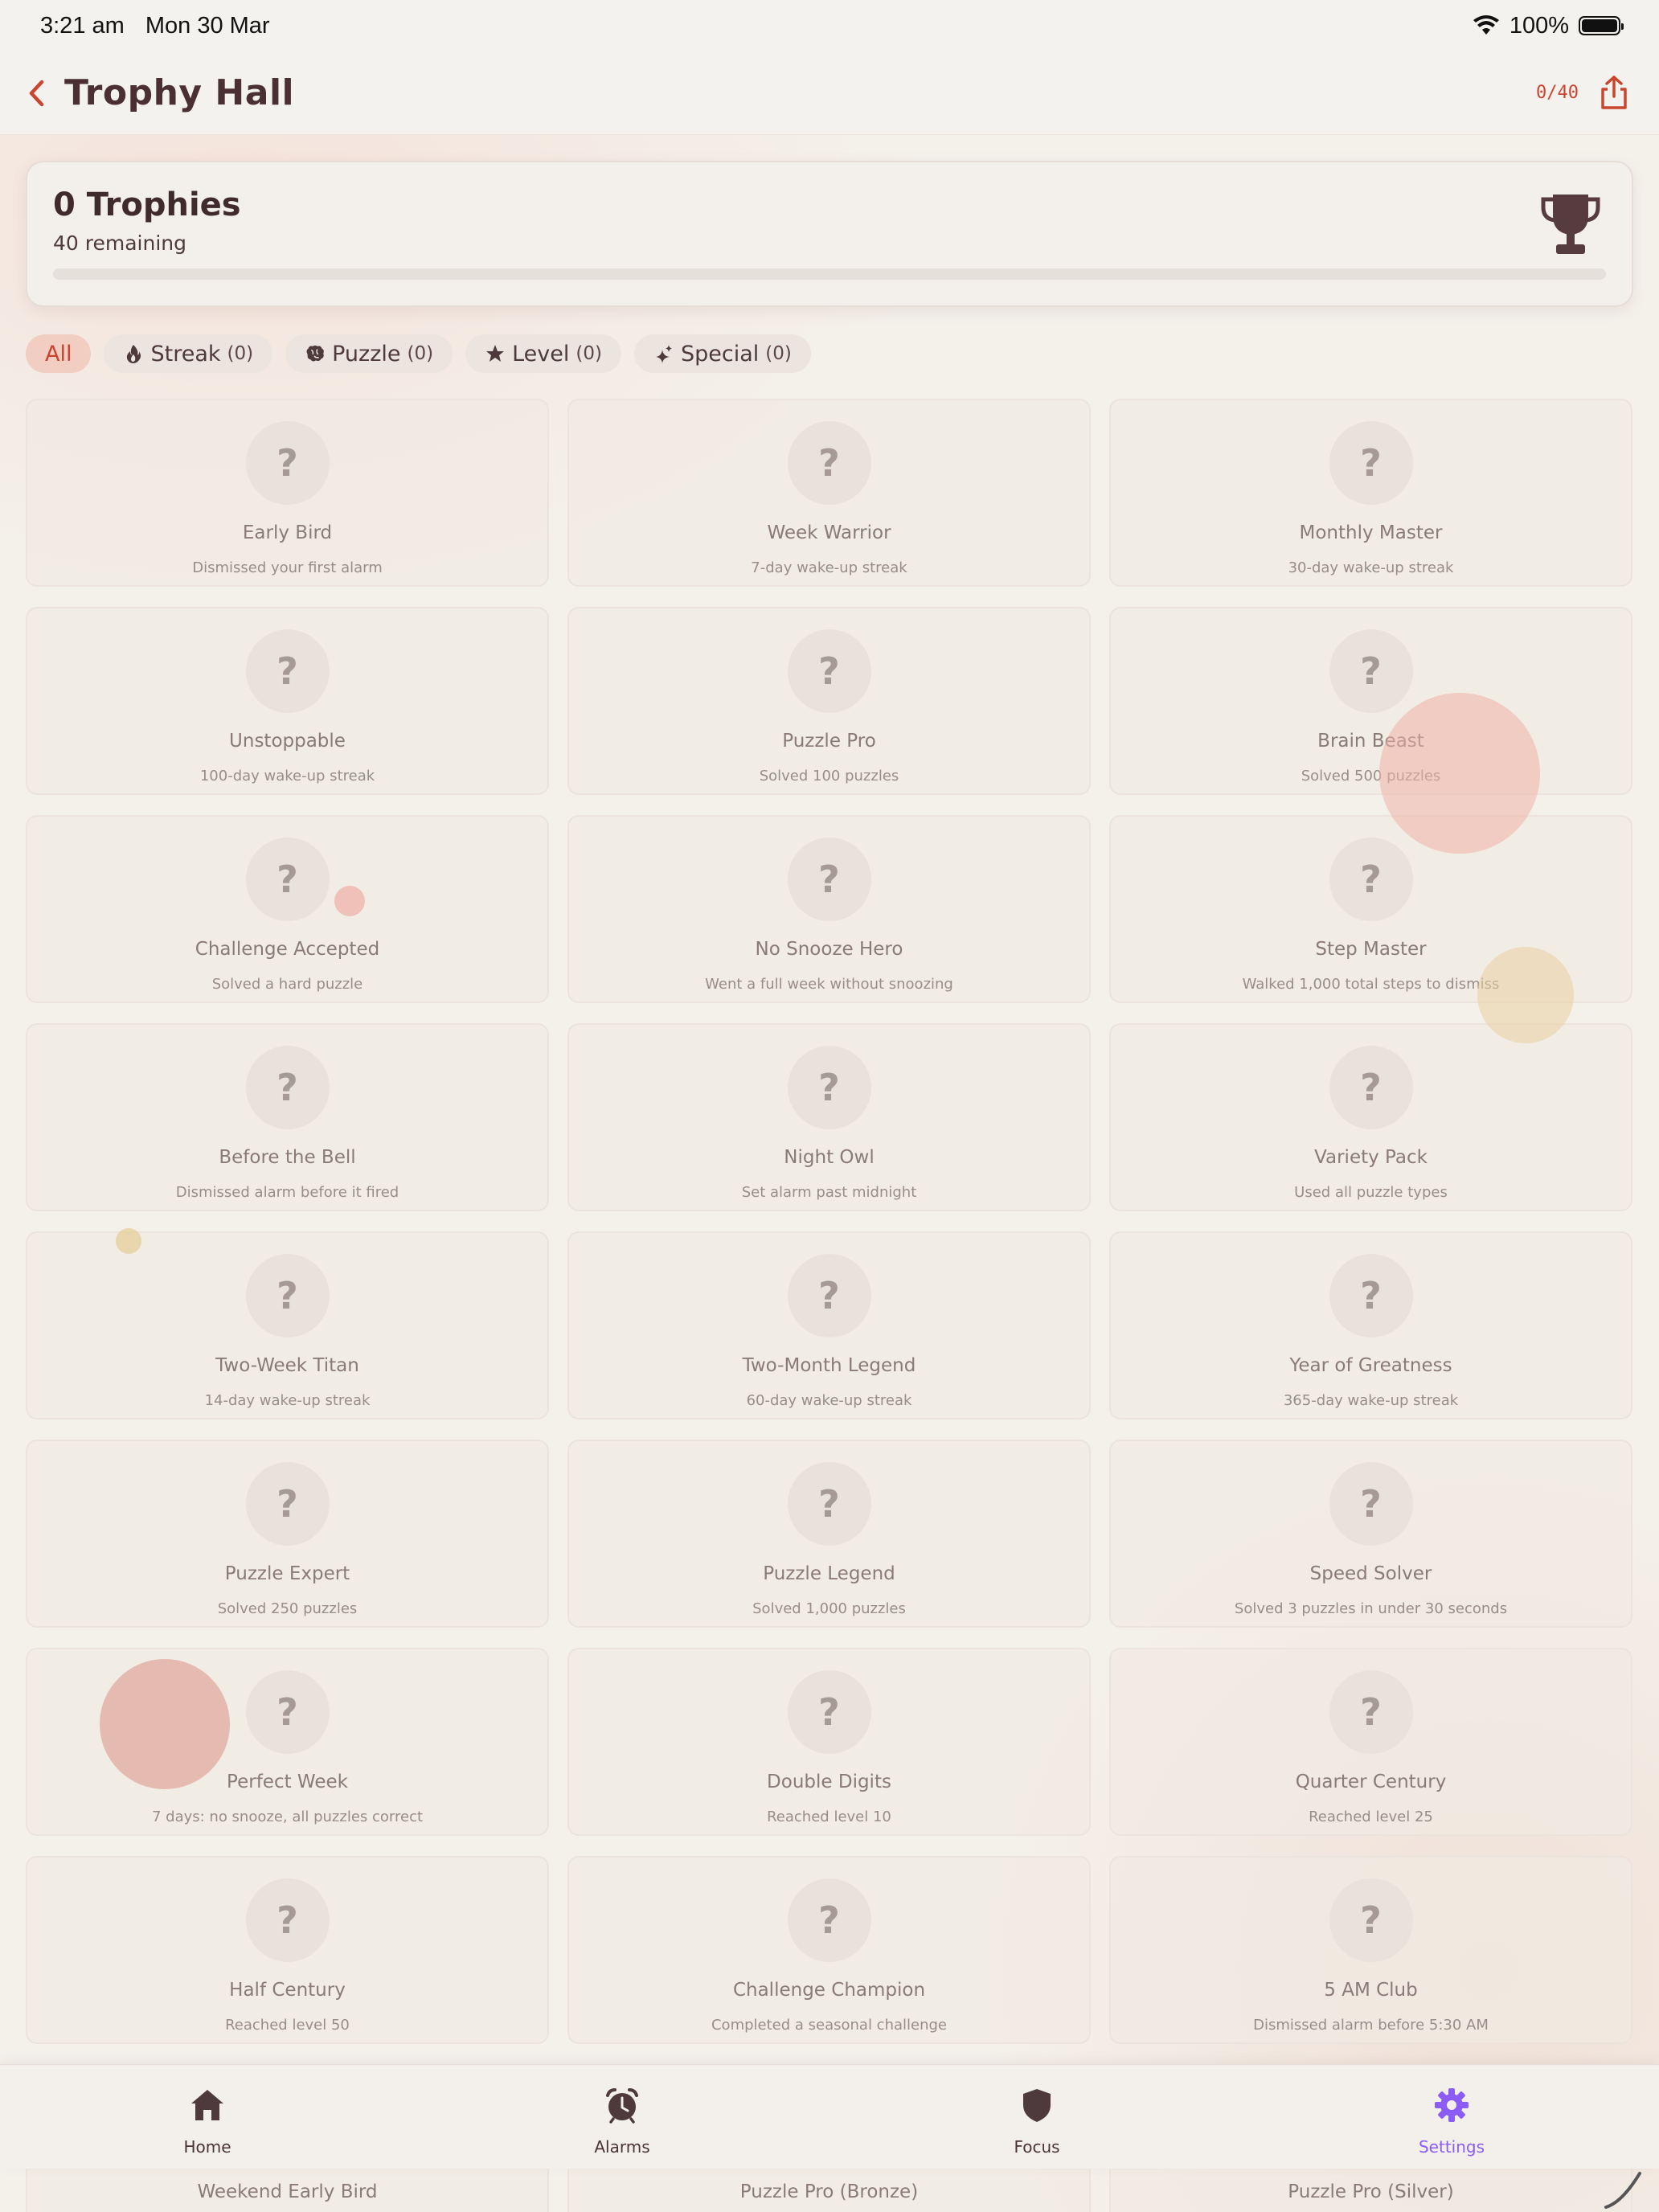 This screenshot has width=1659, height=2212. Describe the element at coordinates (1601, 25) in the screenshot. I see `battery-icon` at that location.